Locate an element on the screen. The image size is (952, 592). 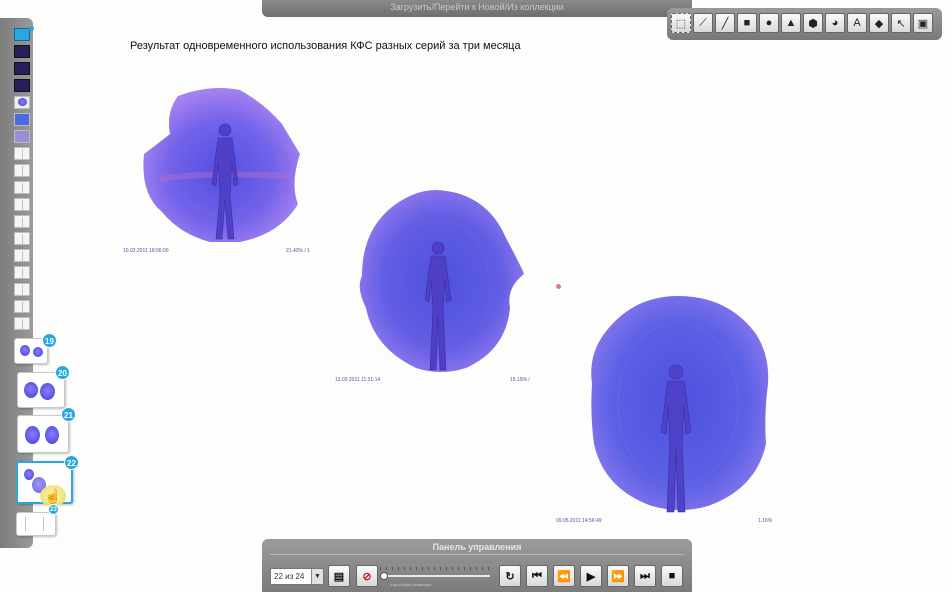
page-select-value: 22 из 24 is located at coordinates (289, 576).